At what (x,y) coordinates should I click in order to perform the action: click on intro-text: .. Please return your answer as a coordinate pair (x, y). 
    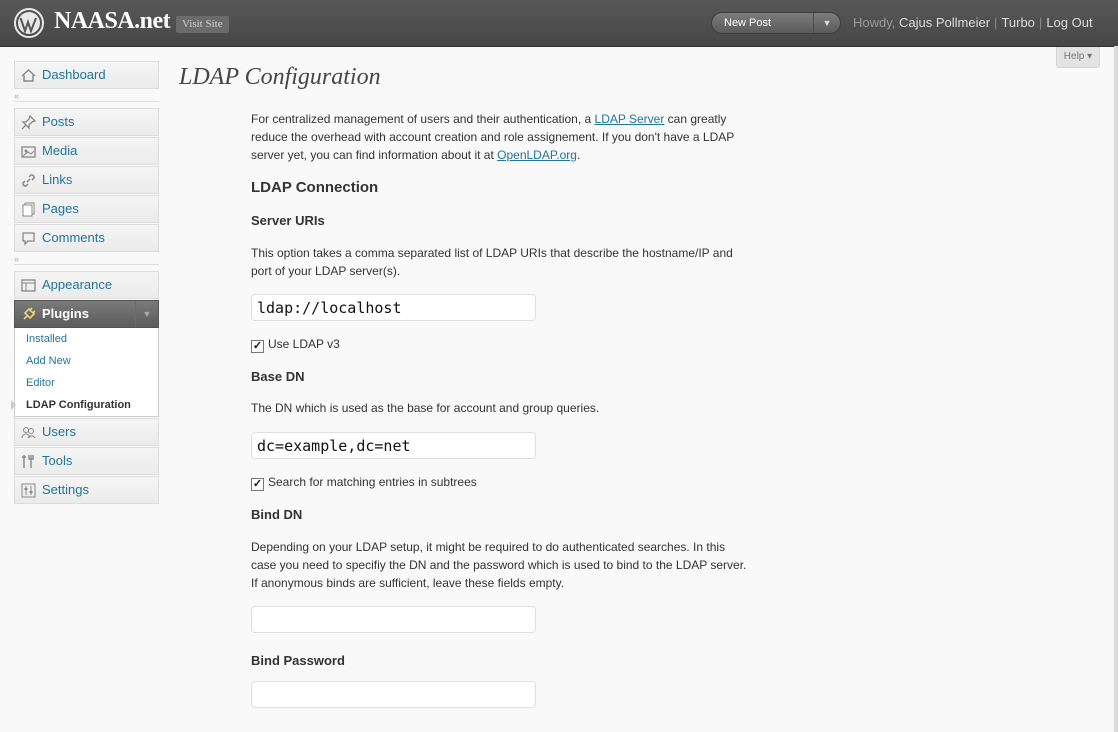
    Looking at the image, I should click on (578, 155).